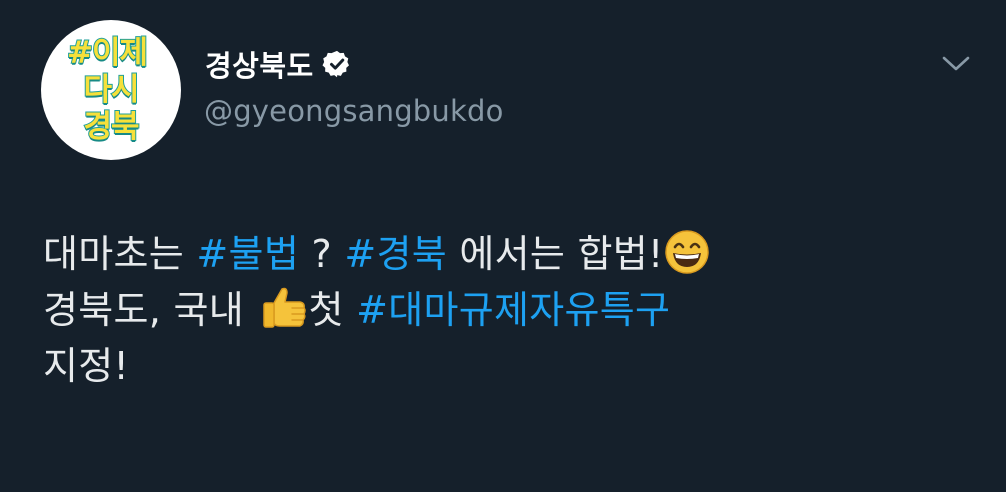 This screenshot has width=1006, height=492. What do you see at coordinates (956, 64) in the screenshot?
I see `chevron-down-icon` at bounding box center [956, 64].